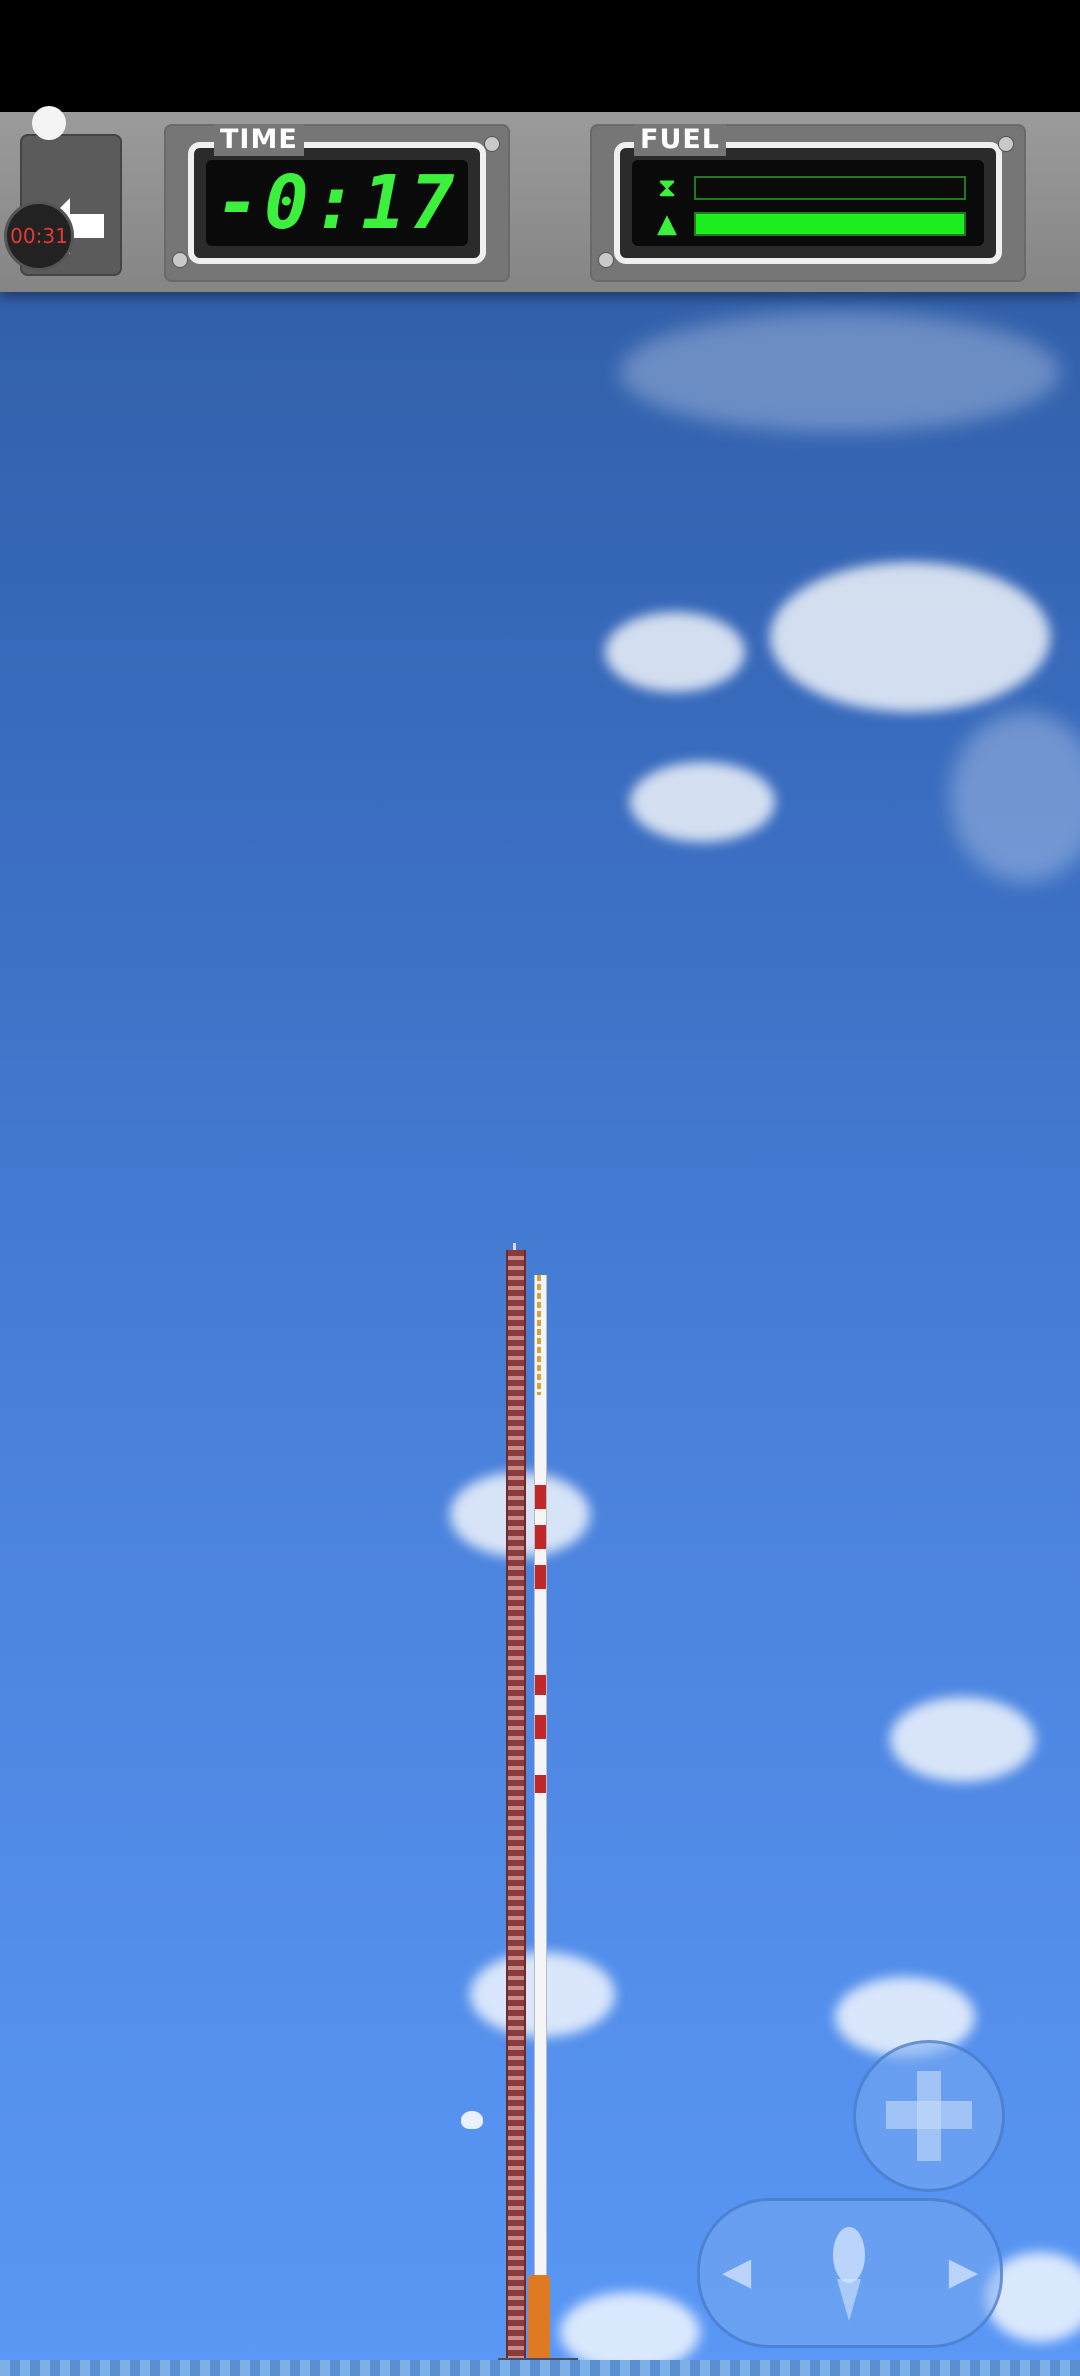  I want to click on fuel-frame: ⧗ ▲, so click(808, 203).